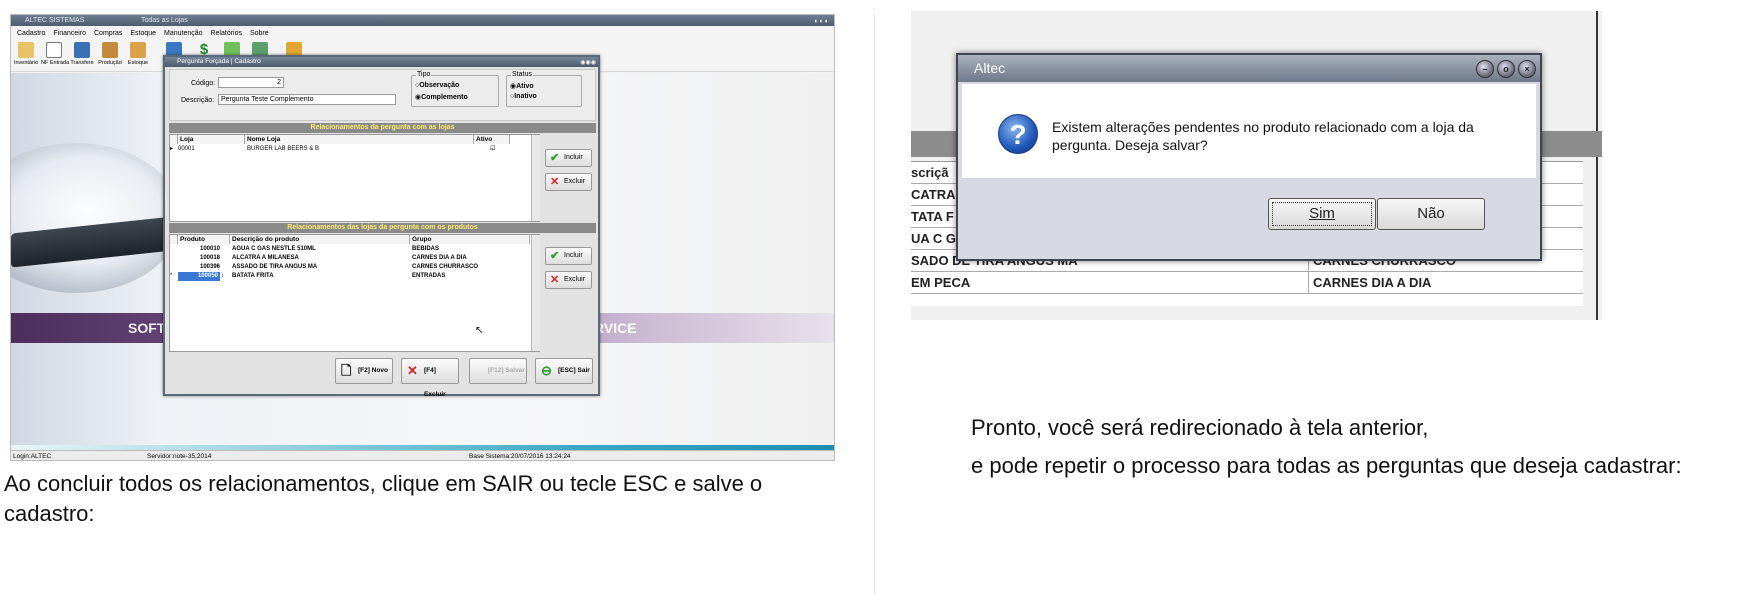 The width and height of the screenshot is (1748, 594). Describe the element at coordinates (204, 239) in the screenshot. I see `col-produto: Produto` at that location.